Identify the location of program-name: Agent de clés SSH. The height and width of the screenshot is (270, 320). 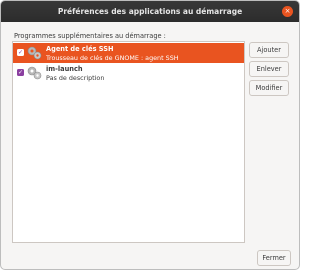
(80, 49).